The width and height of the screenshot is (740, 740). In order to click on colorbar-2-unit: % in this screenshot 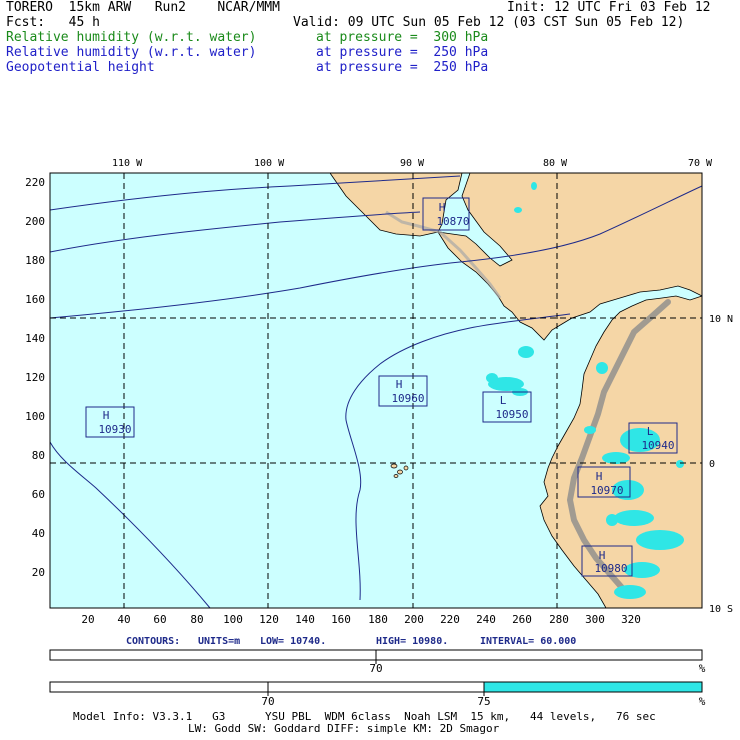, I will do `click(702, 701)`.